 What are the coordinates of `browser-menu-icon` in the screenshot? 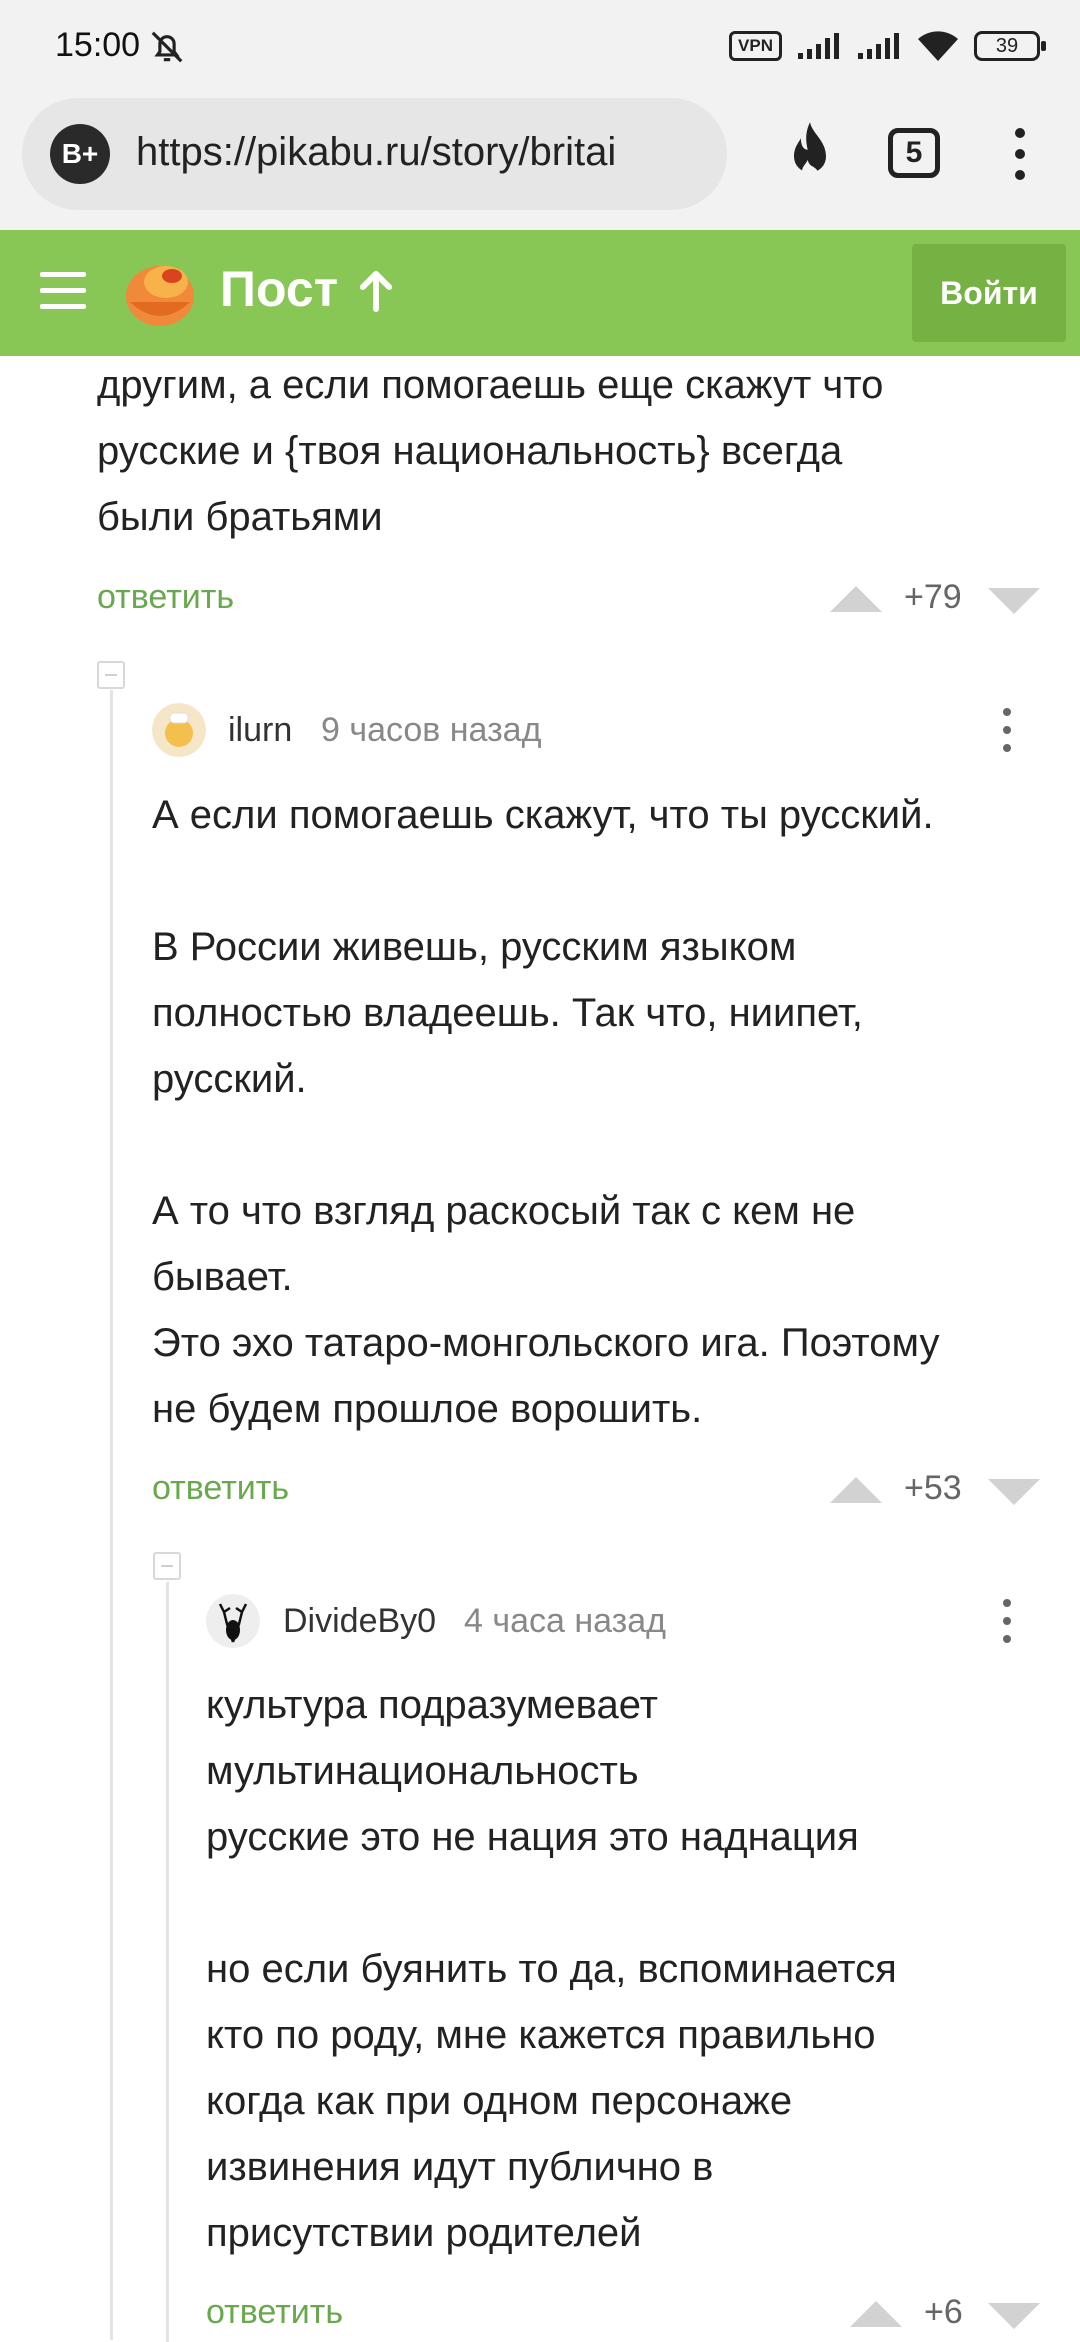 It's located at (1020, 156).